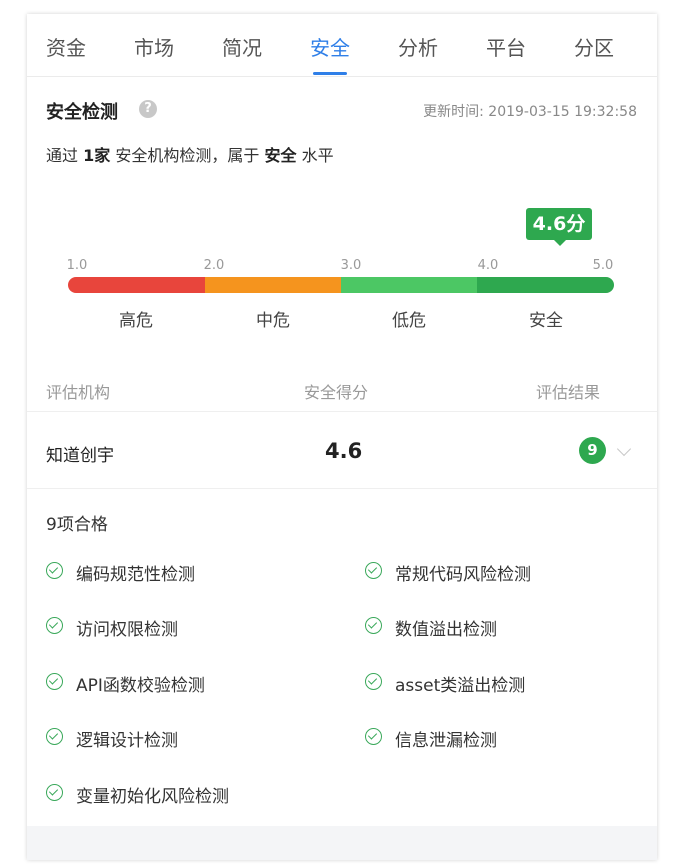 Image resolution: width=683 pixels, height=866 pixels. Describe the element at coordinates (506, 47) in the screenshot. I see `tab-platform: 平台` at that location.